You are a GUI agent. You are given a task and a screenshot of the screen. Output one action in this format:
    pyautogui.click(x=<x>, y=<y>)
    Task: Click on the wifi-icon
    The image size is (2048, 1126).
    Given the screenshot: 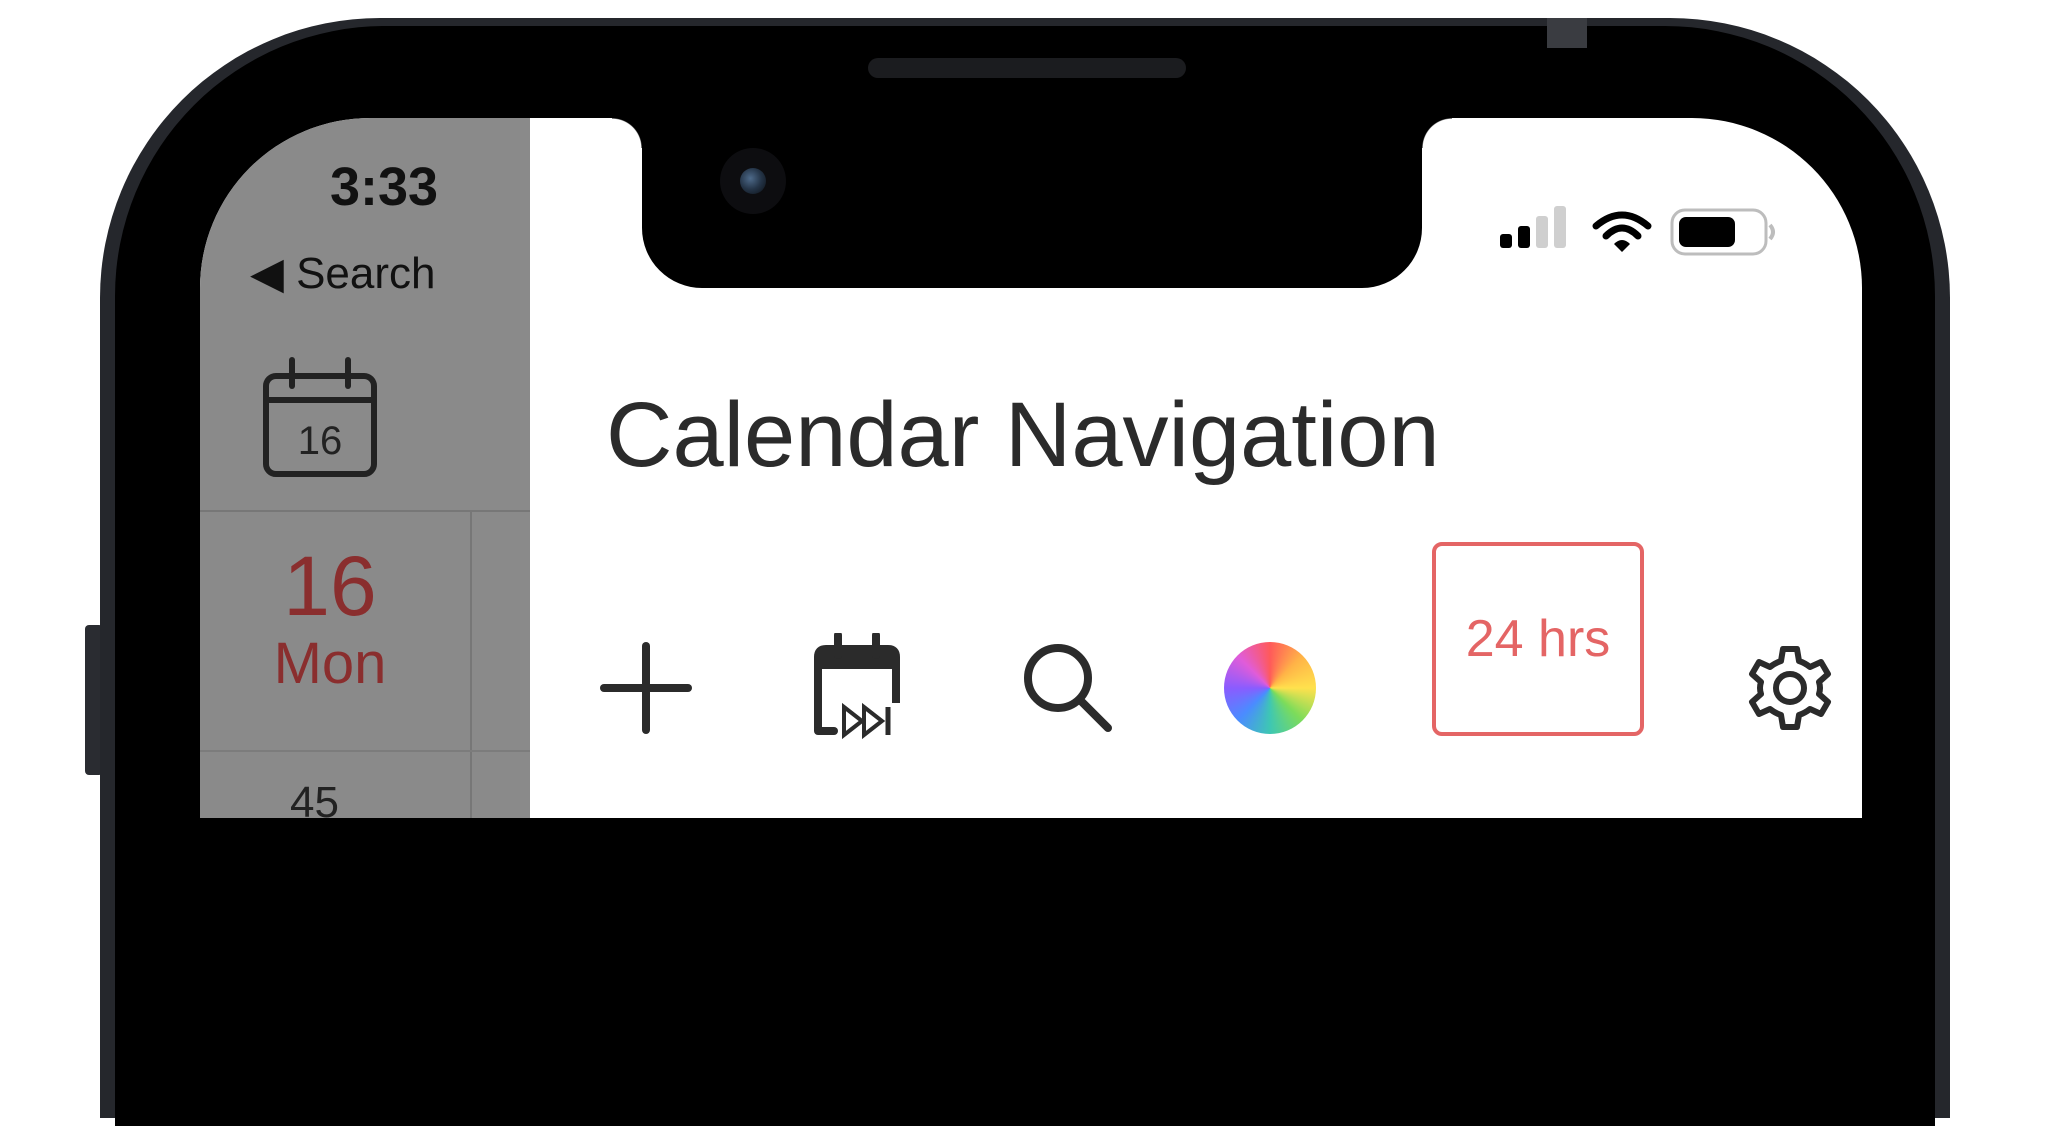 What is the action you would take?
    pyautogui.click(x=1622, y=231)
    